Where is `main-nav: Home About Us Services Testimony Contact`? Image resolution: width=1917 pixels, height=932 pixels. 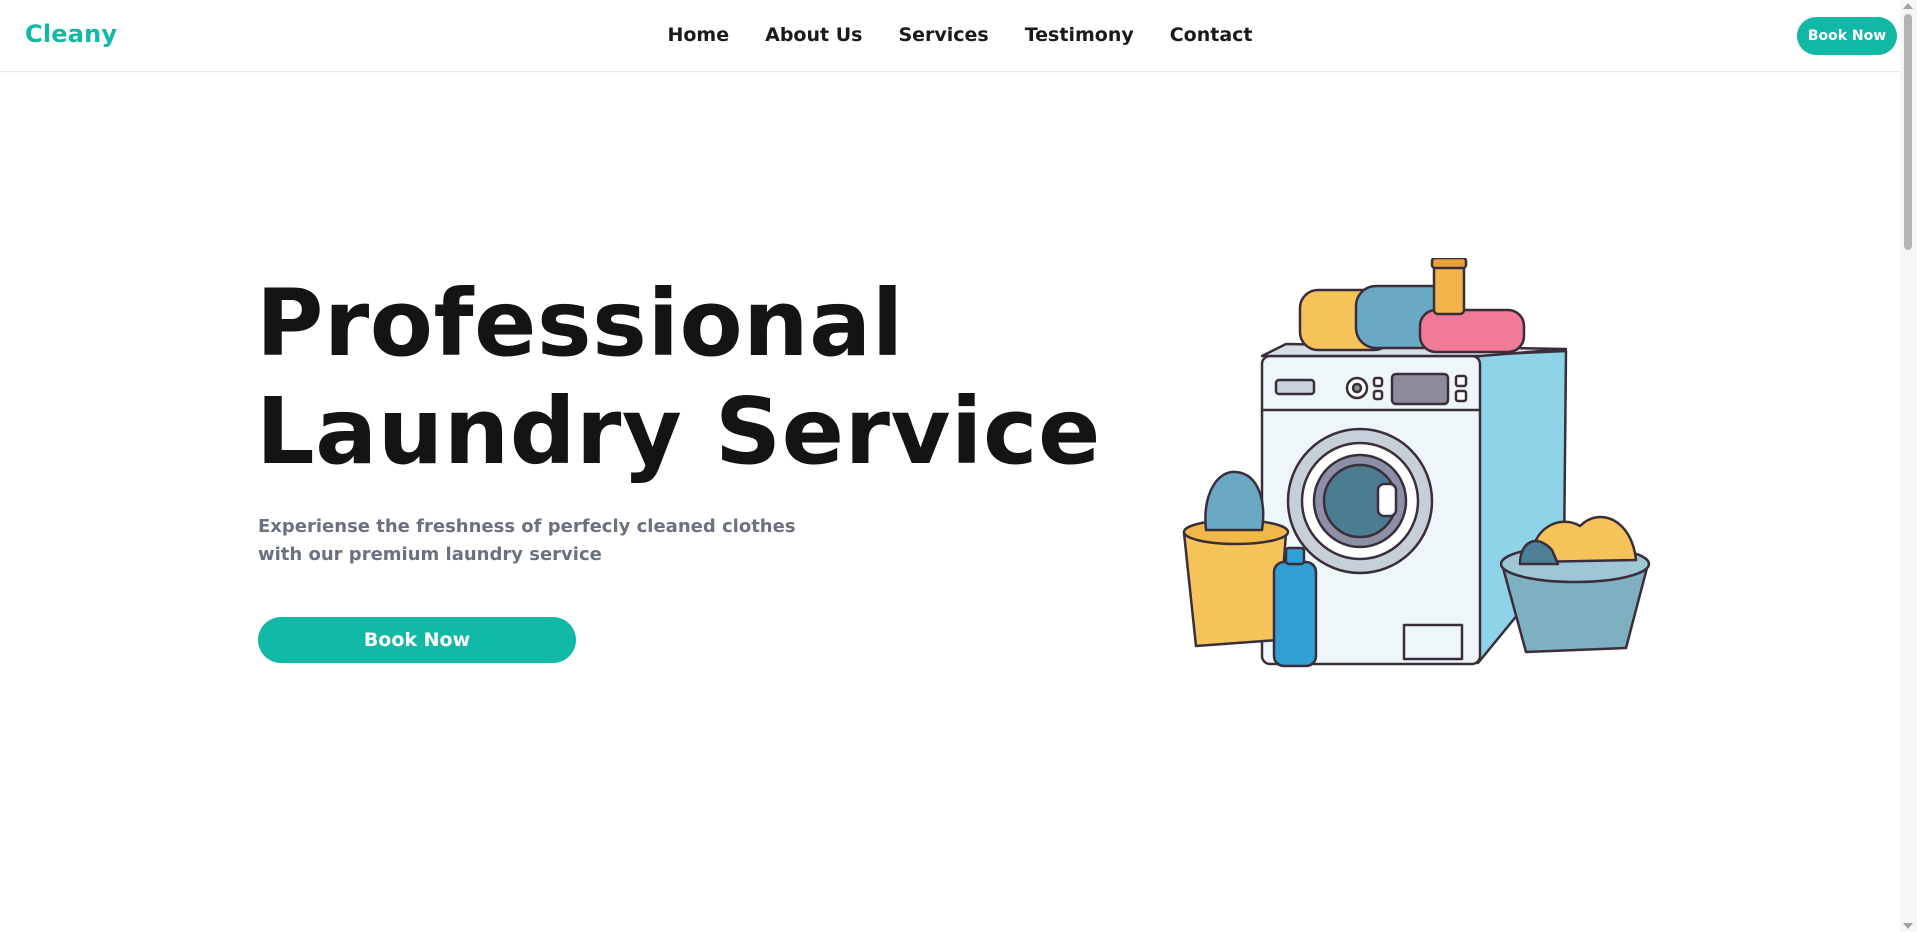 main-nav: Home About Us Services Testimony Contact is located at coordinates (950, 35).